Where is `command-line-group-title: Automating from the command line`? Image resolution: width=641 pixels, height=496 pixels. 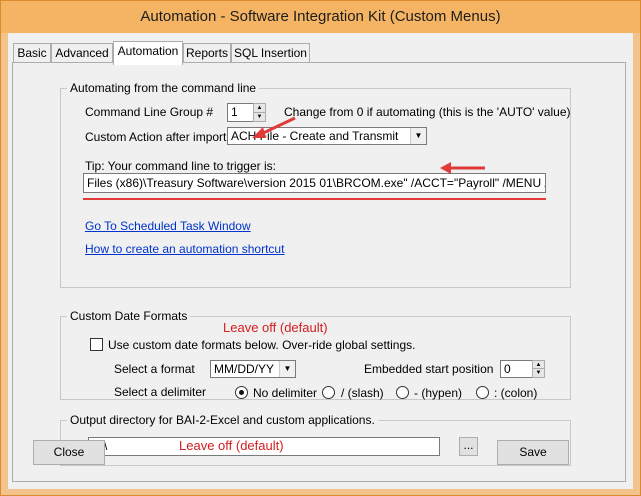
command-line-group-title: Automating from the command line is located at coordinates (163, 88).